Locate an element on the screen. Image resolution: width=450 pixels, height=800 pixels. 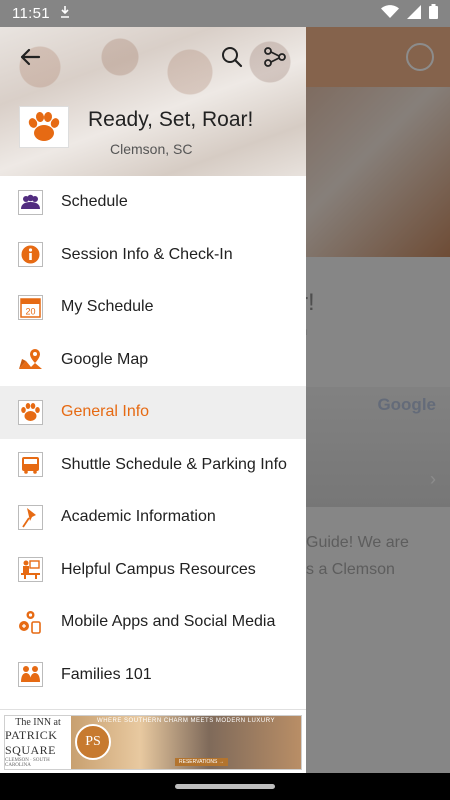
home-gesture-pill is located at coordinates (225, 786).